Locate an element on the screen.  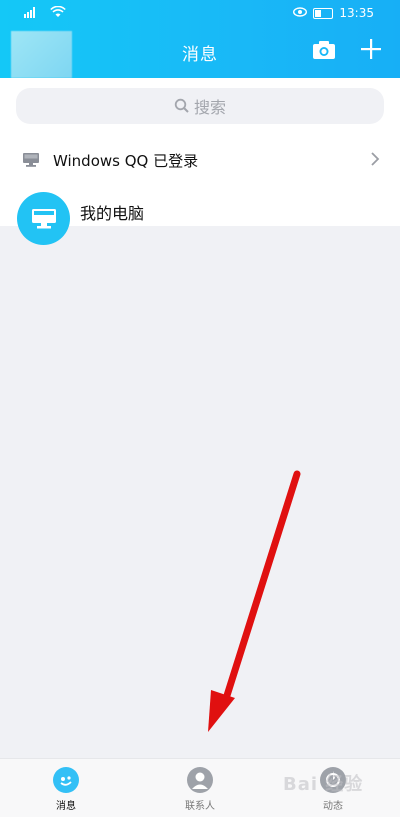
camera-button is located at coordinates (324, 50).